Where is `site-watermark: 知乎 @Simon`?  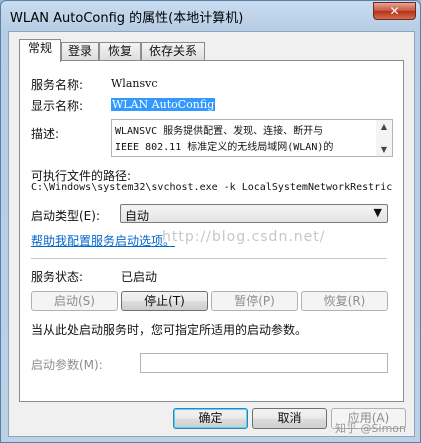
site-watermark: 知乎 @Simon is located at coordinates (370, 428).